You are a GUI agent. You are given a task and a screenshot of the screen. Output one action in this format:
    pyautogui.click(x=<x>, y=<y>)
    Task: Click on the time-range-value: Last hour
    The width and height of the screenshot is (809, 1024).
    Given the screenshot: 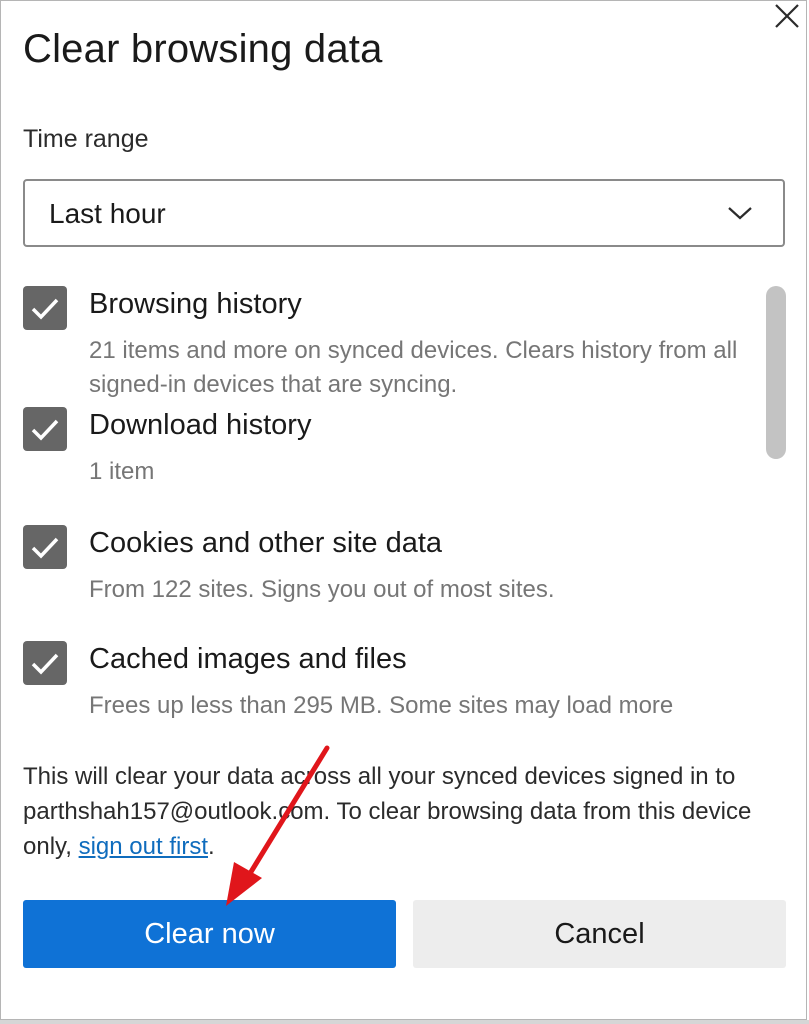 What is the action you would take?
    pyautogui.click(x=107, y=213)
    